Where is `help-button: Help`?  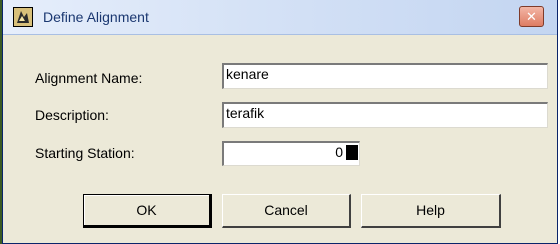
help-button: Help is located at coordinates (431, 211).